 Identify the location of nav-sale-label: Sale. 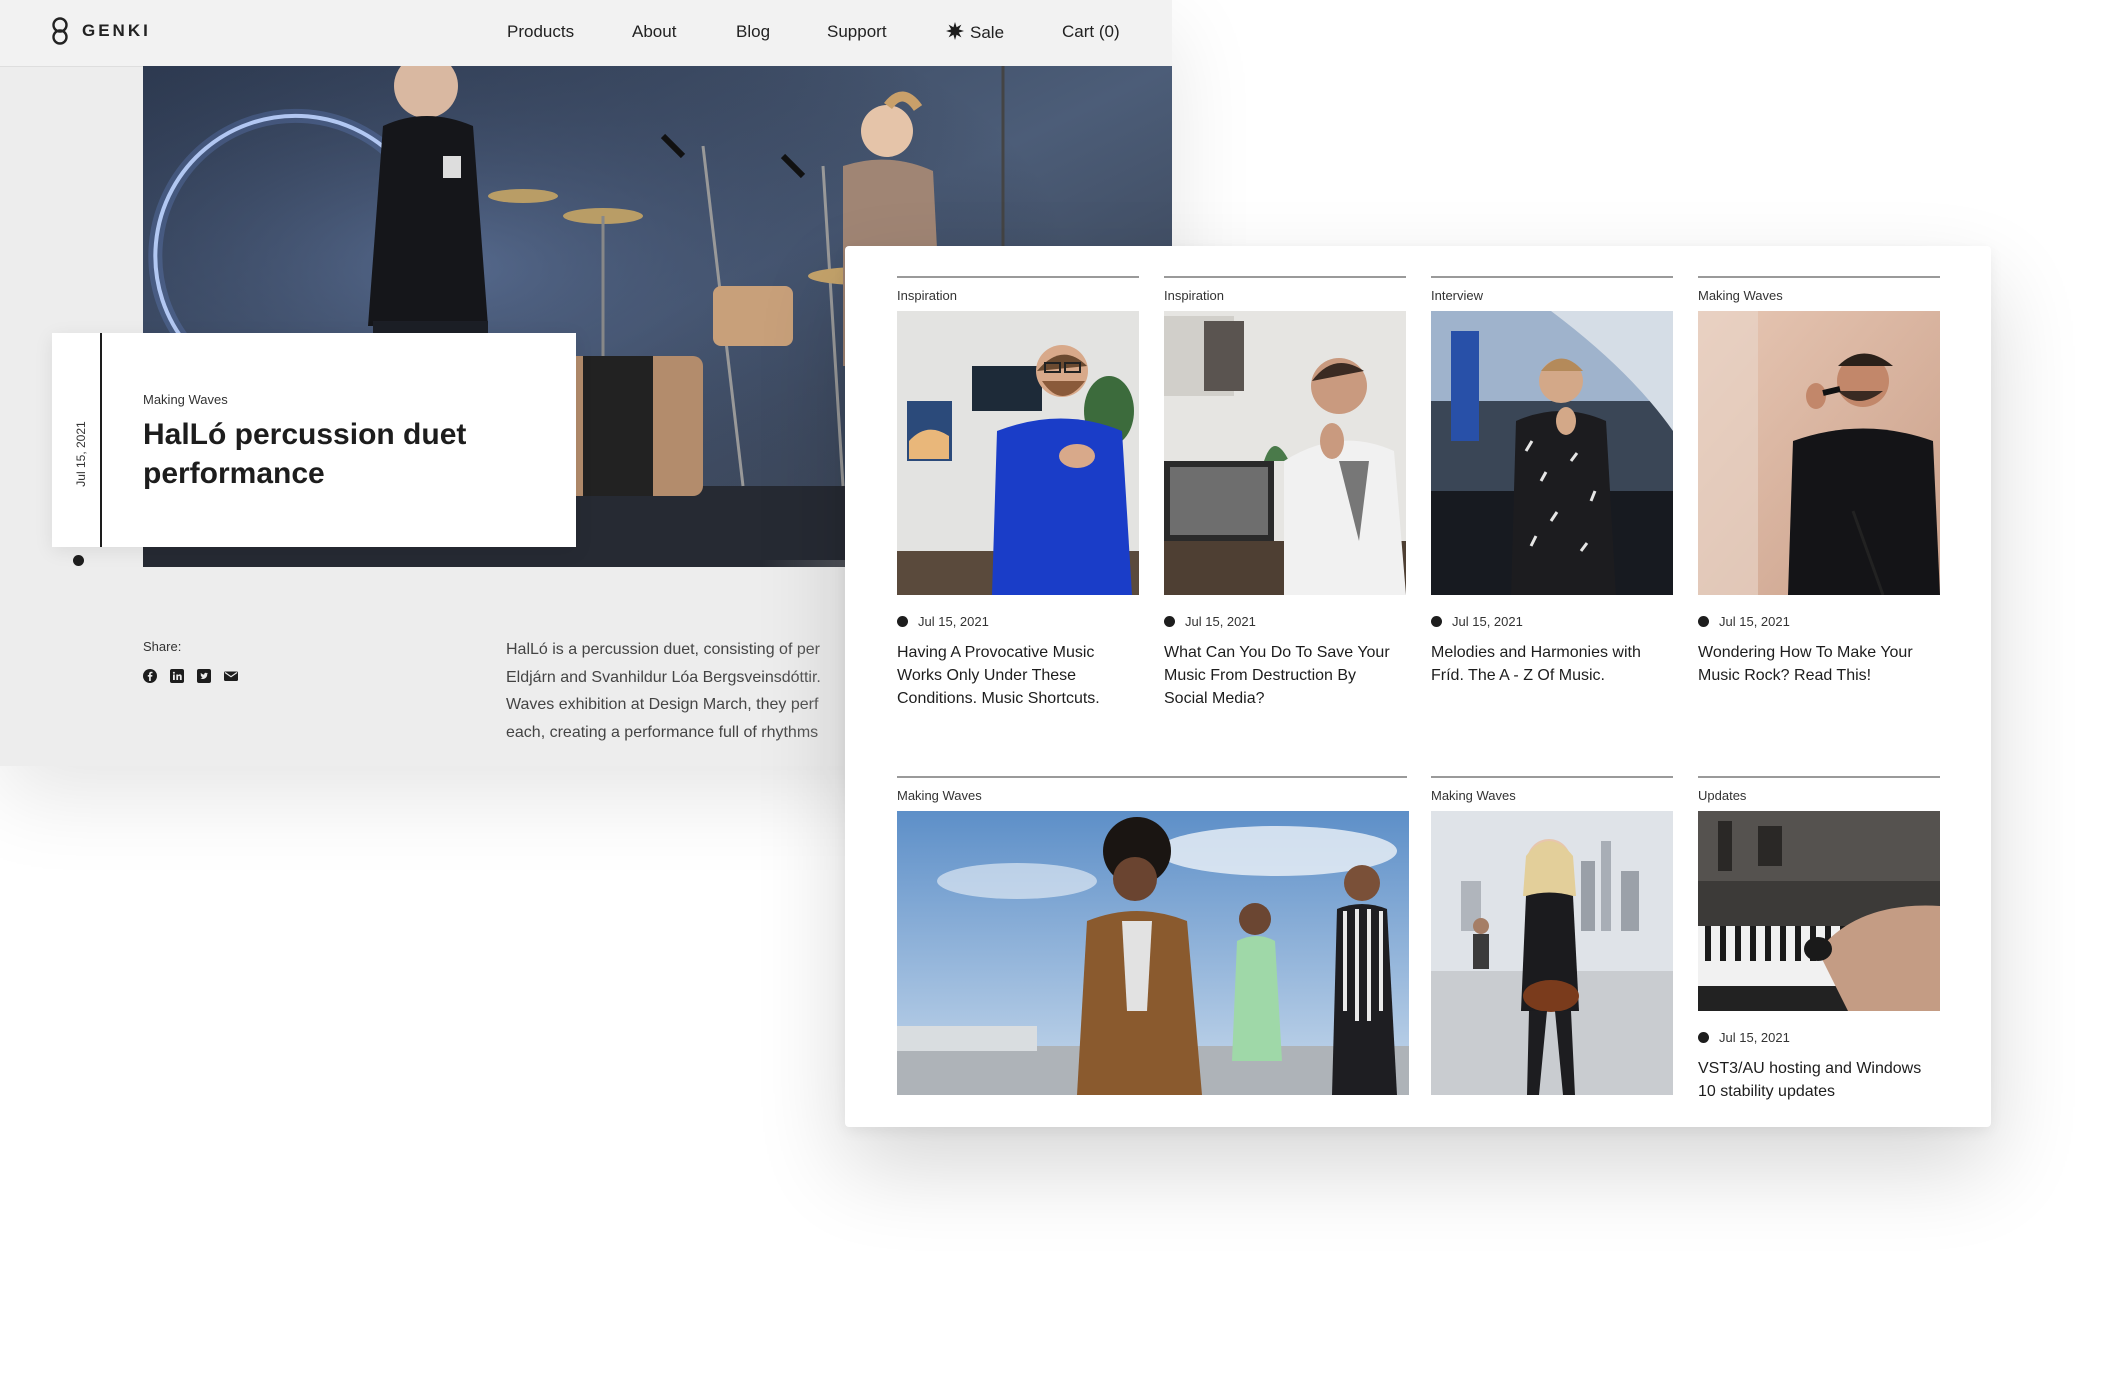
(987, 32).